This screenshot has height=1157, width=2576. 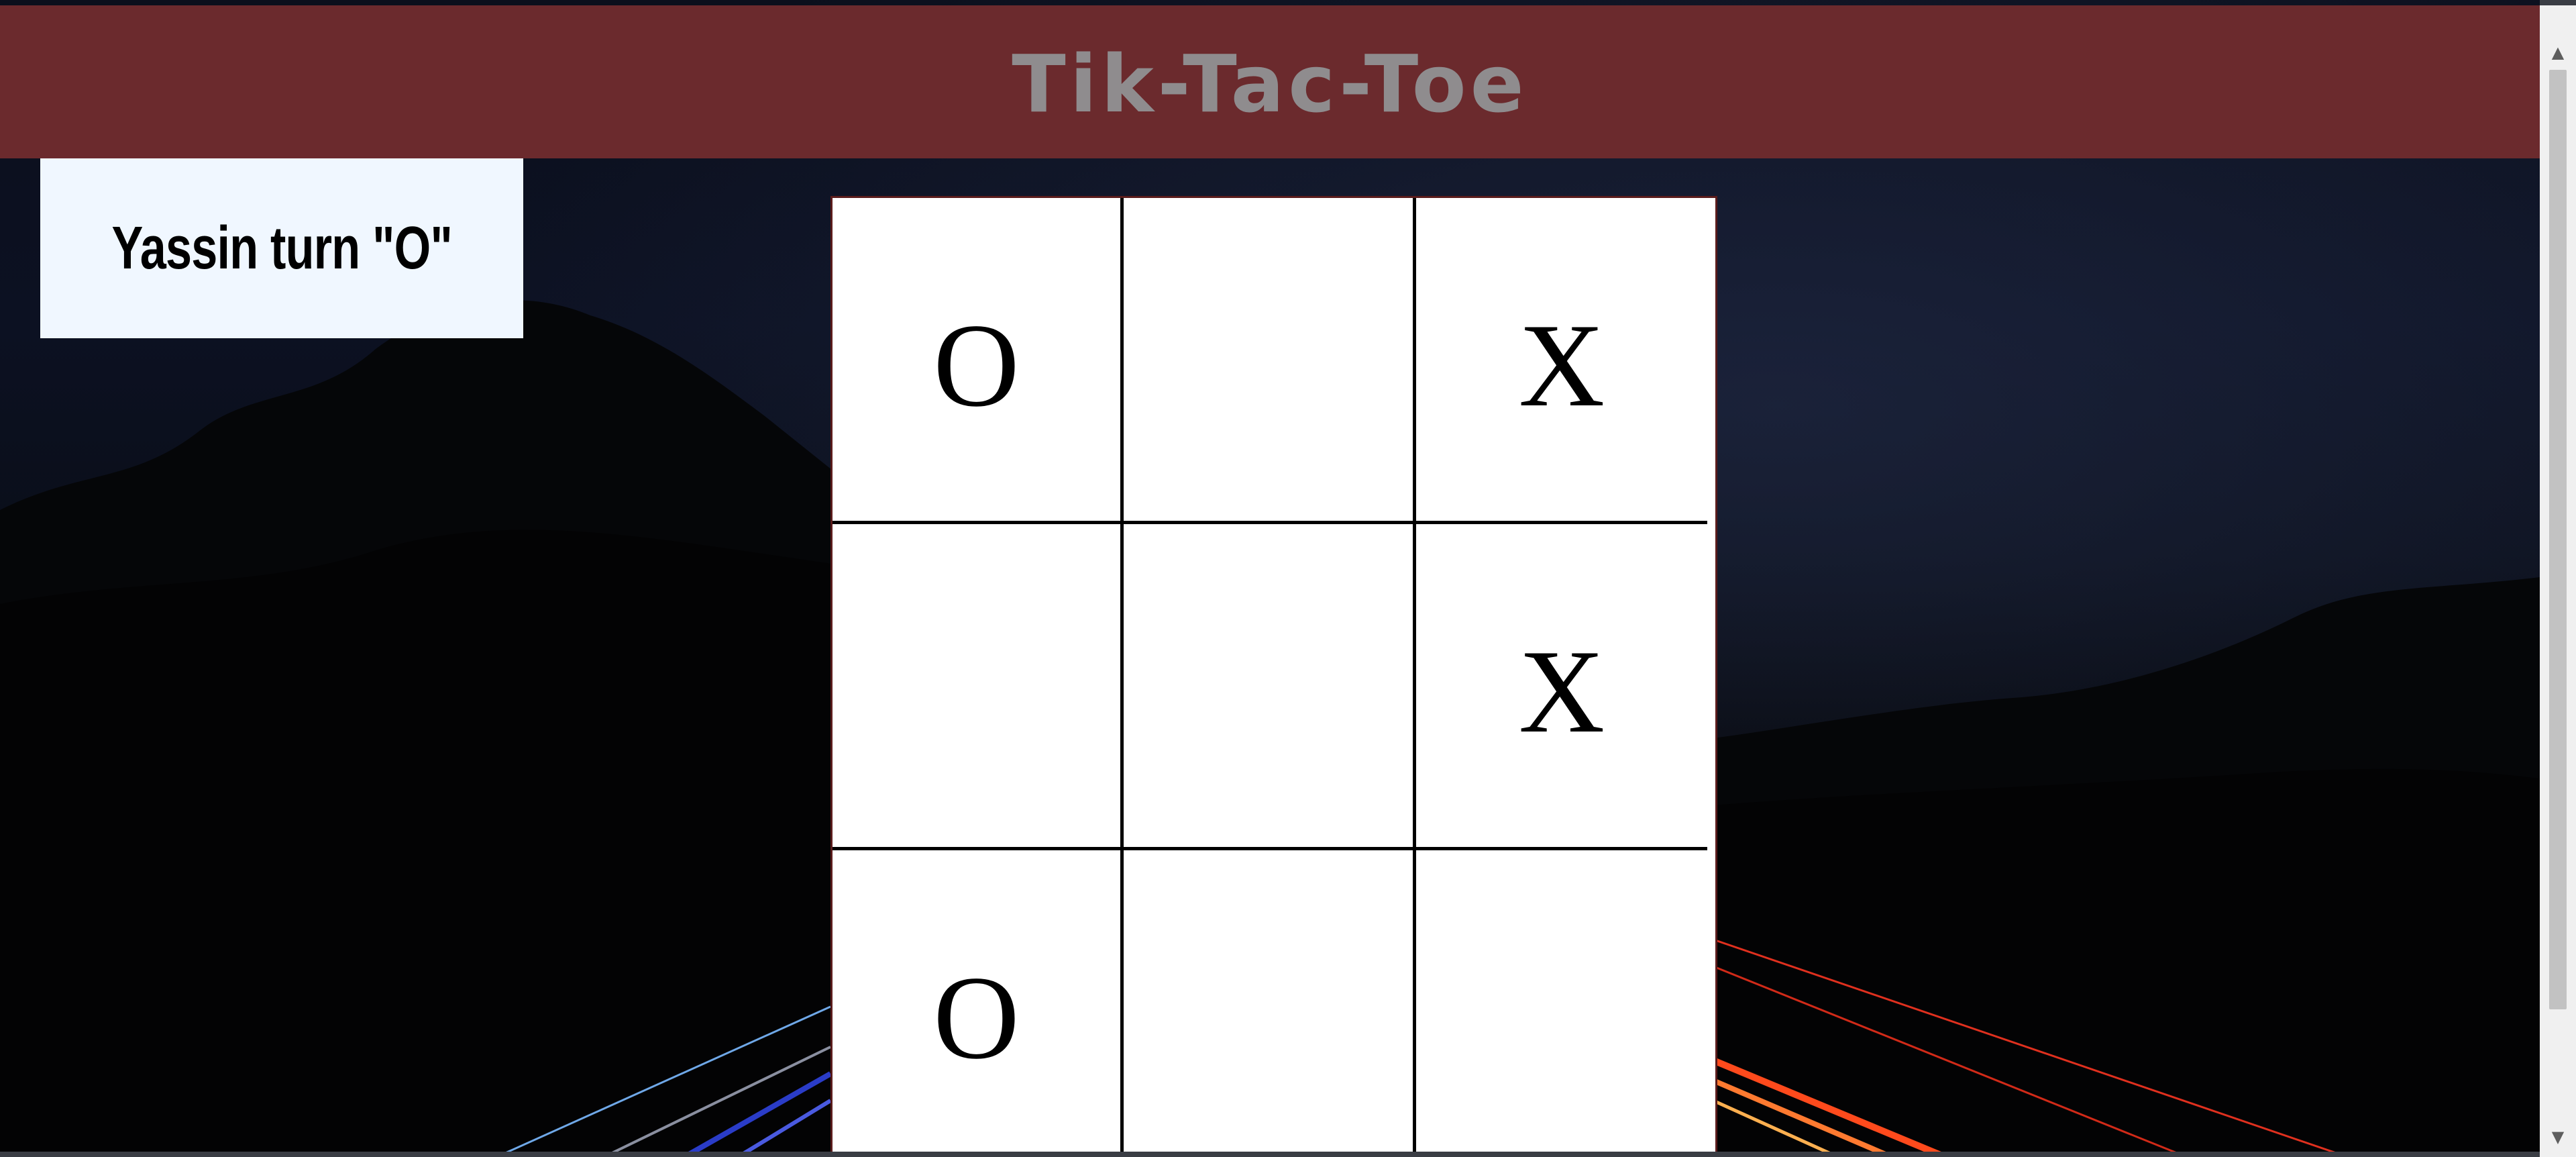 I want to click on board-cell-1-1: O, so click(x=978, y=361).